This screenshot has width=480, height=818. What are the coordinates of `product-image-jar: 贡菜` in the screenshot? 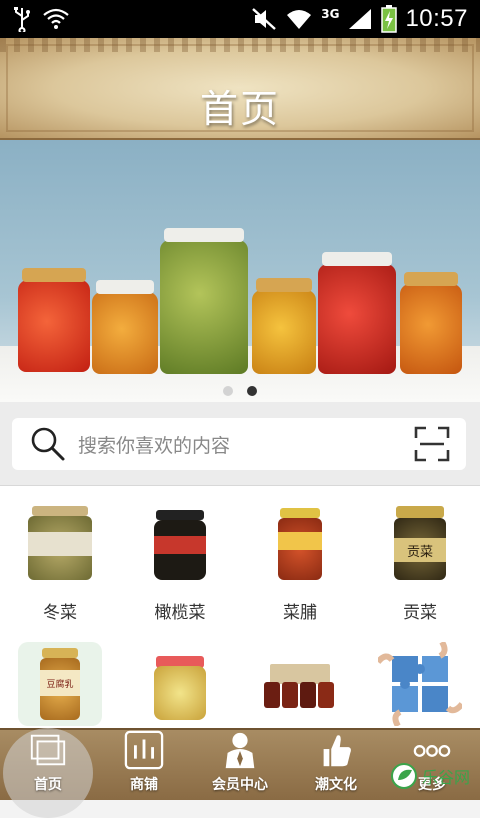 It's located at (420, 544).